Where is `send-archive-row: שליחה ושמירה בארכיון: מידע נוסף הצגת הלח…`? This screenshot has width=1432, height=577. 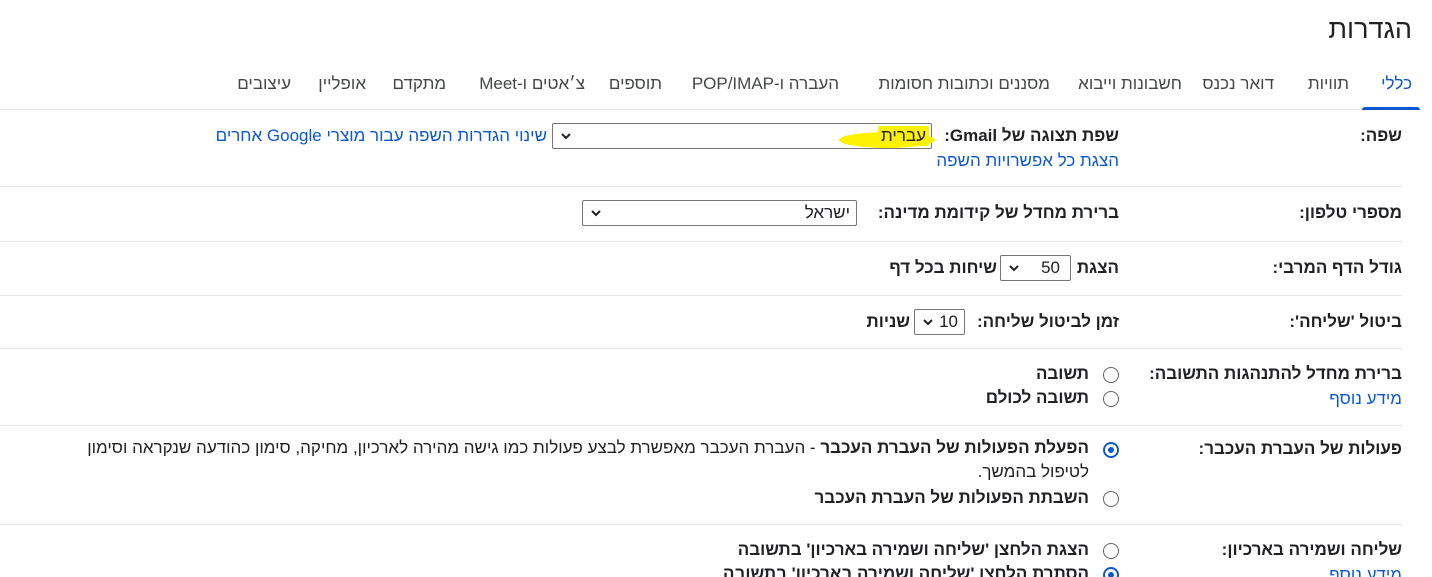 send-archive-row: שליחה ושמירה בארכיון: מידע נוסף הצגת הלח… is located at coordinates (701, 551).